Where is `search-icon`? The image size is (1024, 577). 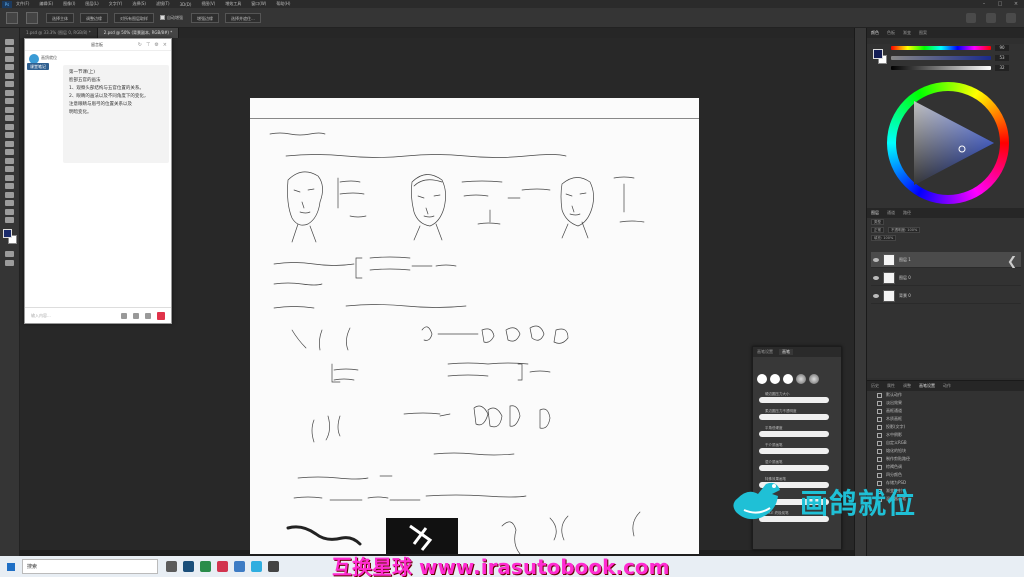
search-icon is located at coordinates (971, 17).